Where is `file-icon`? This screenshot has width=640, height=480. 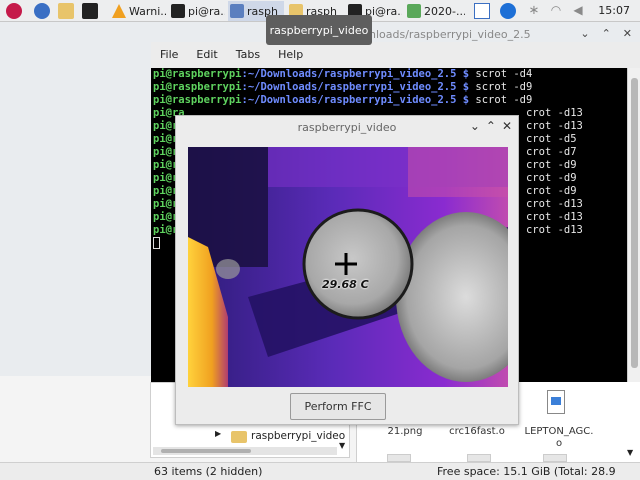
file-icon is located at coordinates (556, 402).